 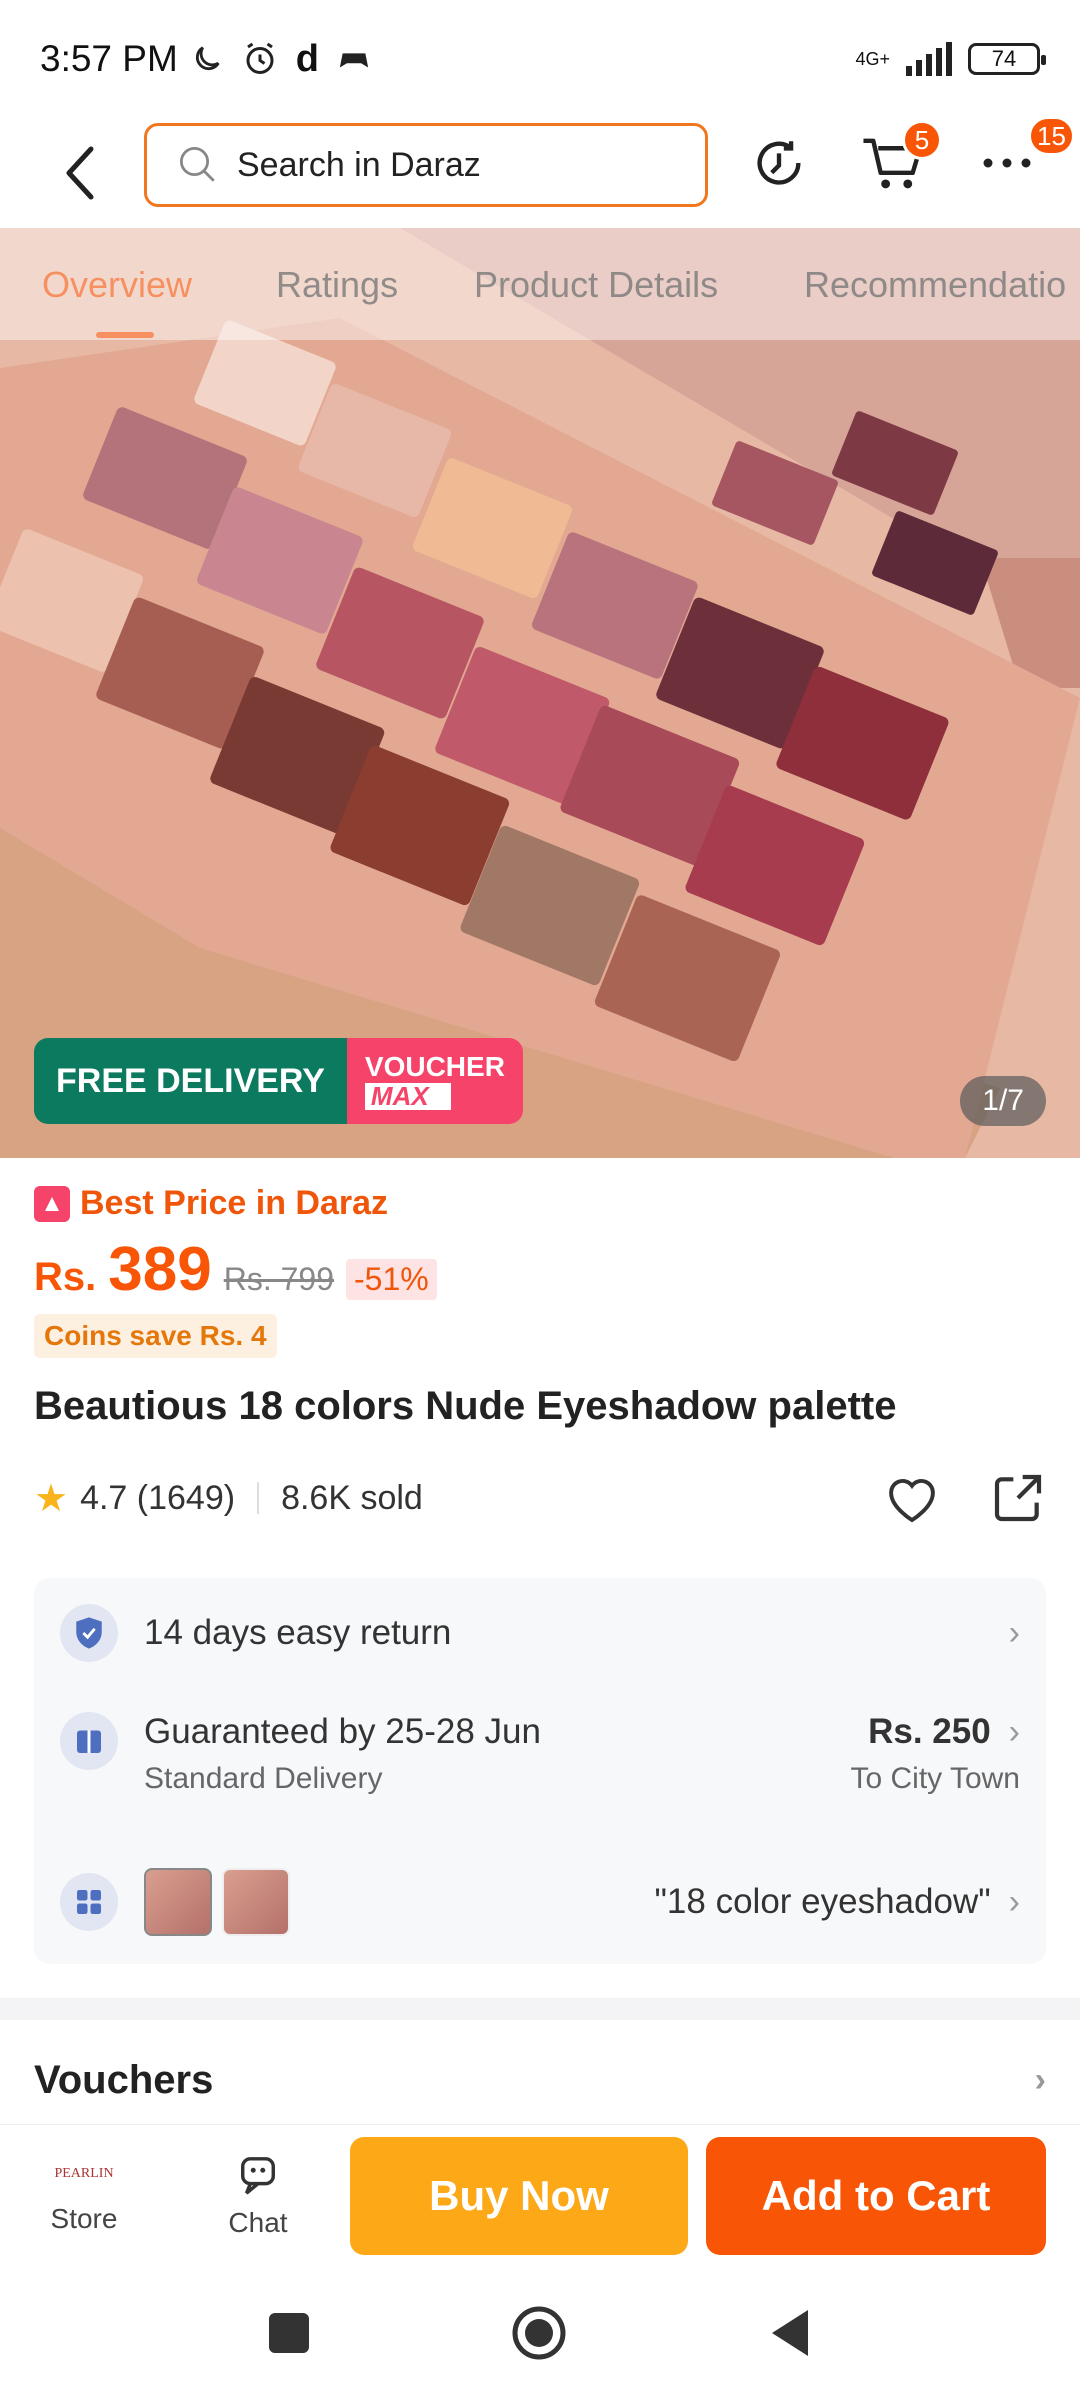 I want to click on search-icon, so click(x=197, y=164).